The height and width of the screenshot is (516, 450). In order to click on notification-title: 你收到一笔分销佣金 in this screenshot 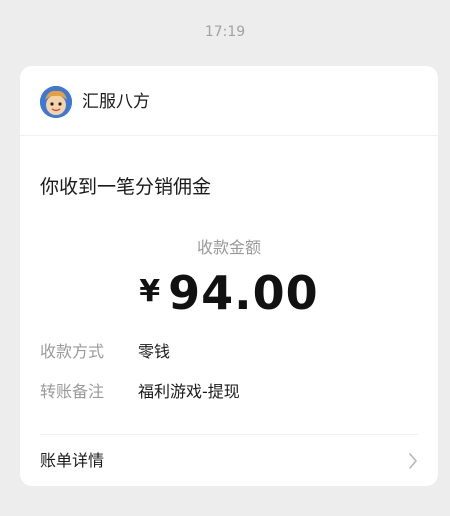, I will do `click(126, 187)`.